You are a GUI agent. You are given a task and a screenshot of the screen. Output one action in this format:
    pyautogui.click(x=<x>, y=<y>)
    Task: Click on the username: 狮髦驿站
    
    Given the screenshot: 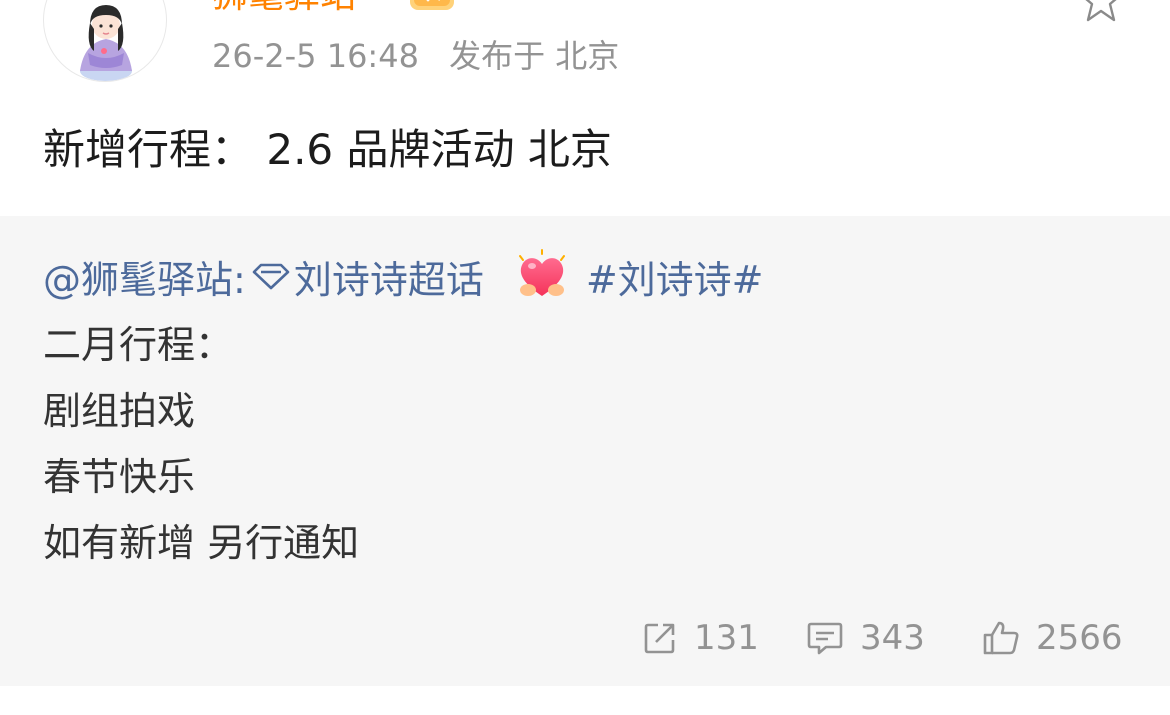 What is the action you would take?
    pyautogui.click(x=284, y=9)
    